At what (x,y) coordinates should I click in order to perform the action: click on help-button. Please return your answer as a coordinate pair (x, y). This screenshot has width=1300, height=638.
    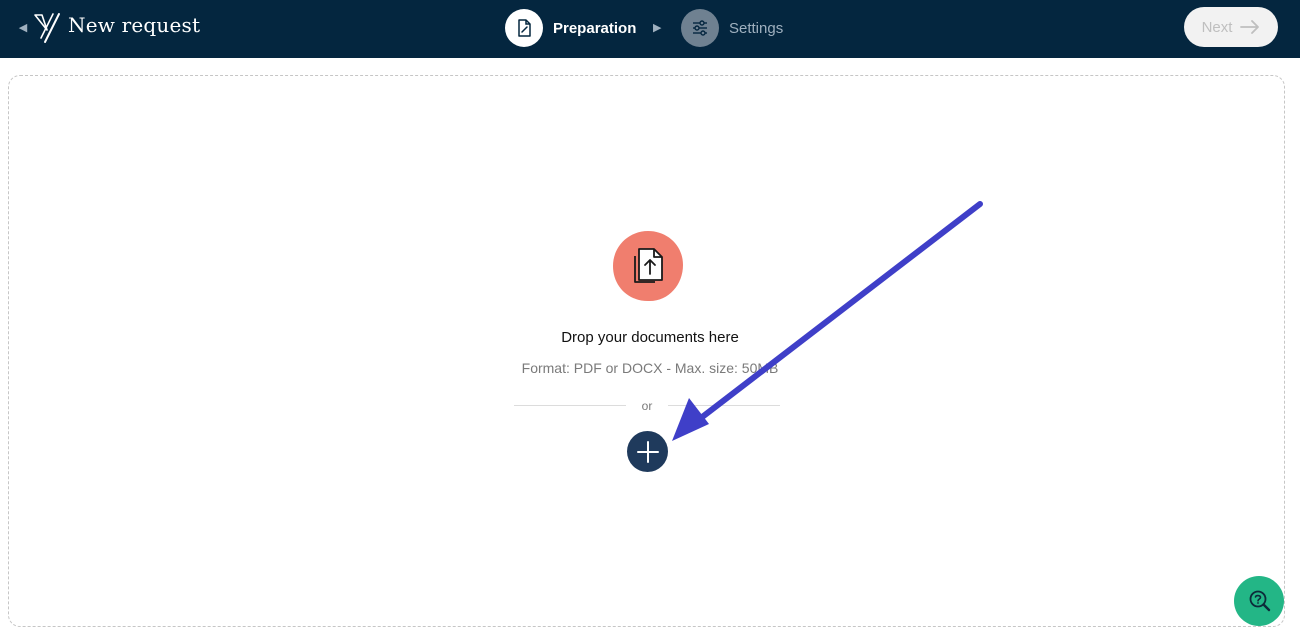
    Looking at the image, I should click on (1259, 601).